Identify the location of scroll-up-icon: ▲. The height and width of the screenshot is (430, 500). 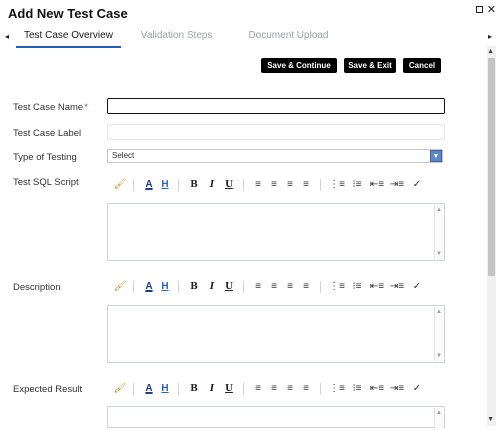
(490, 51).